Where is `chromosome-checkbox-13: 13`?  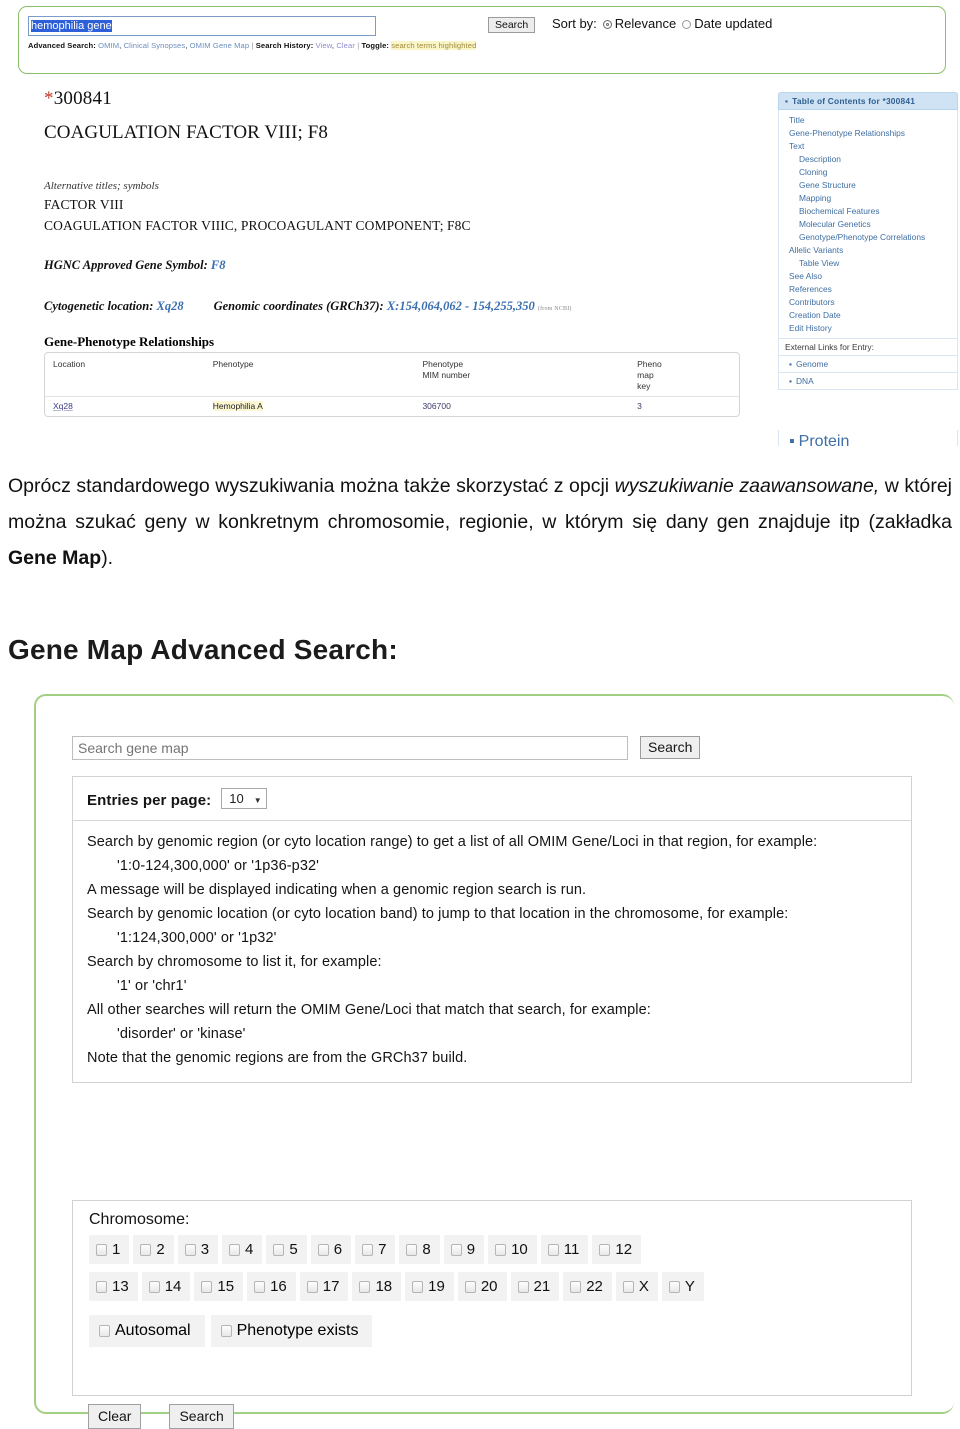 chromosome-checkbox-13: 13 is located at coordinates (113, 1286).